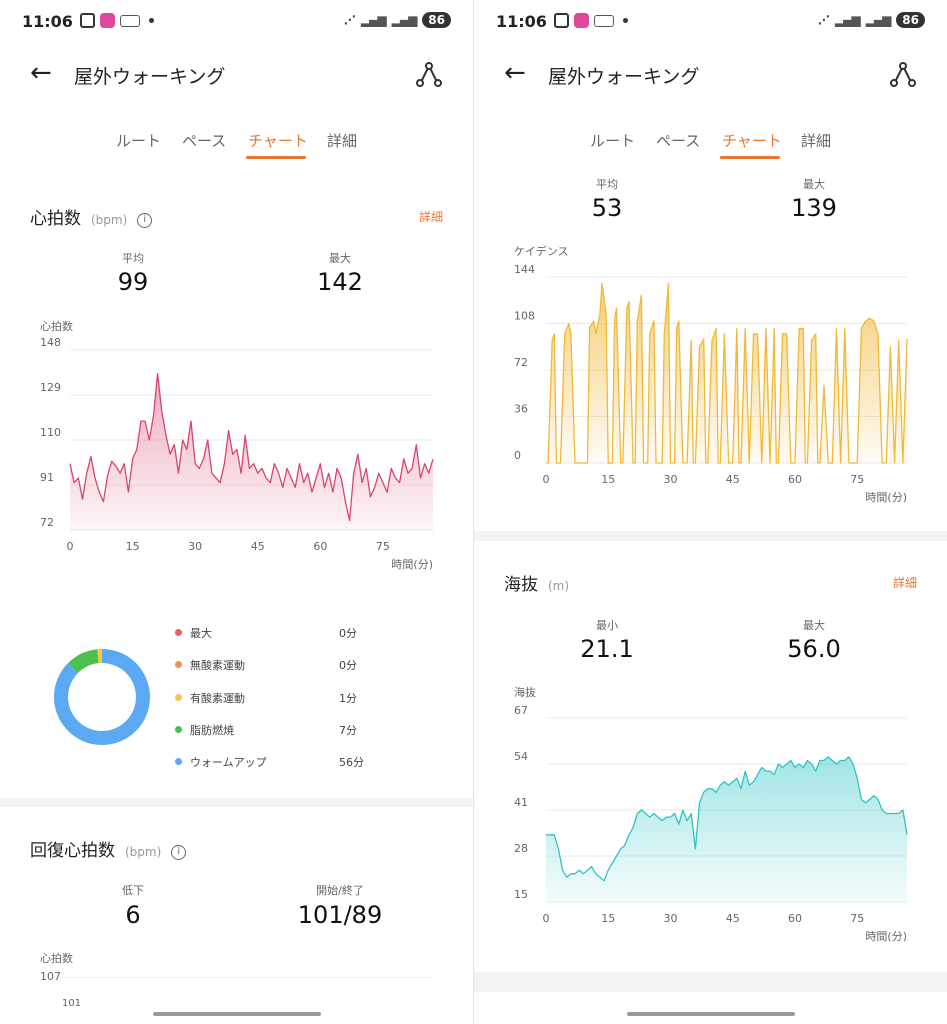 Image resolution: width=947 pixels, height=1024 pixels. I want to click on y-tick-label: 148, so click(50, 342).